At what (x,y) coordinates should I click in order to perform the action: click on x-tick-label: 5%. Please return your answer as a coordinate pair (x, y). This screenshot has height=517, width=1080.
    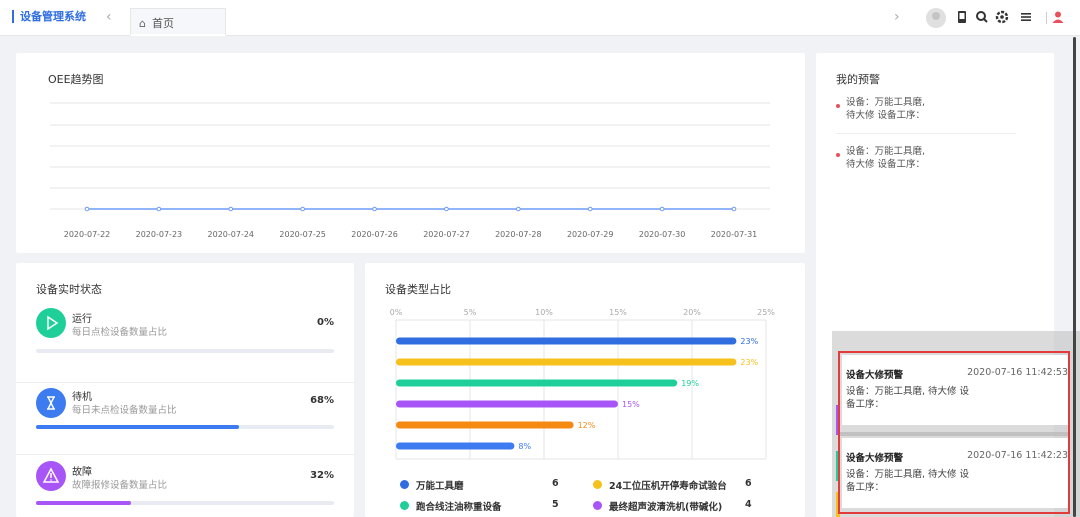
    Looking at the image, I should click on (470, 312).